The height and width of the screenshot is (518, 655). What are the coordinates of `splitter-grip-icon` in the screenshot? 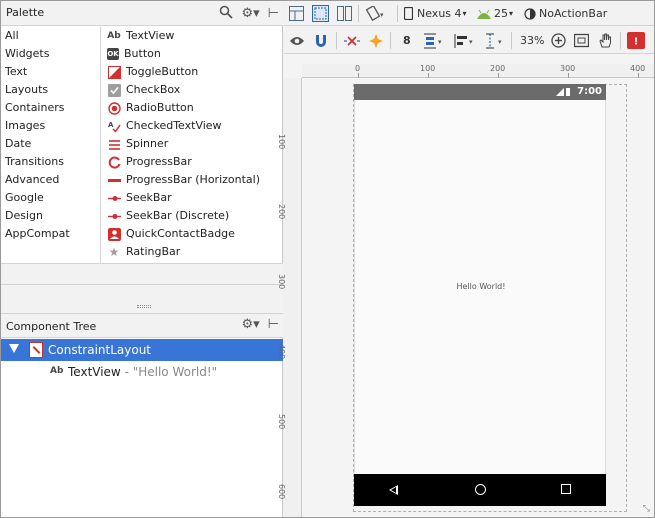 It's located at (144, 306).